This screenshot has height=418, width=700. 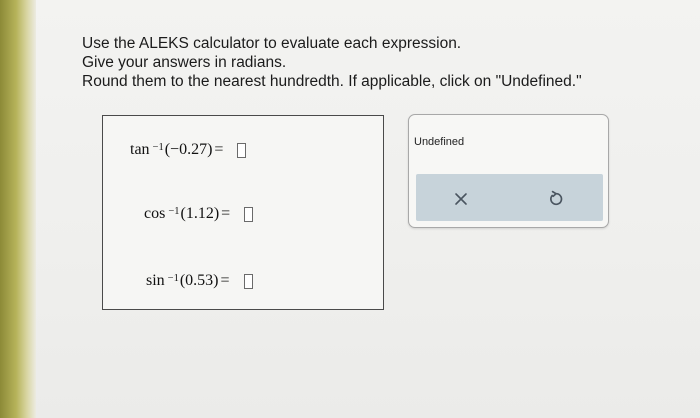 I want to click on undo-button, so click(x=556, y=199).